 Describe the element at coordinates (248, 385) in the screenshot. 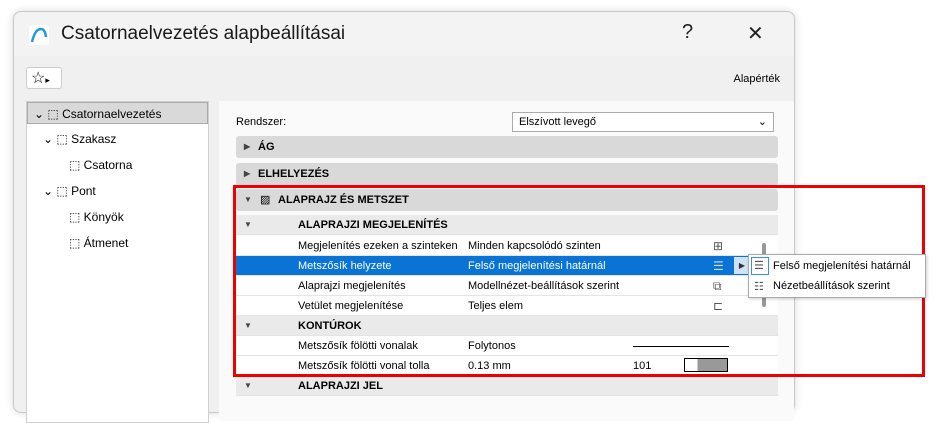

I see `collapse-icon: ▼` at that location.